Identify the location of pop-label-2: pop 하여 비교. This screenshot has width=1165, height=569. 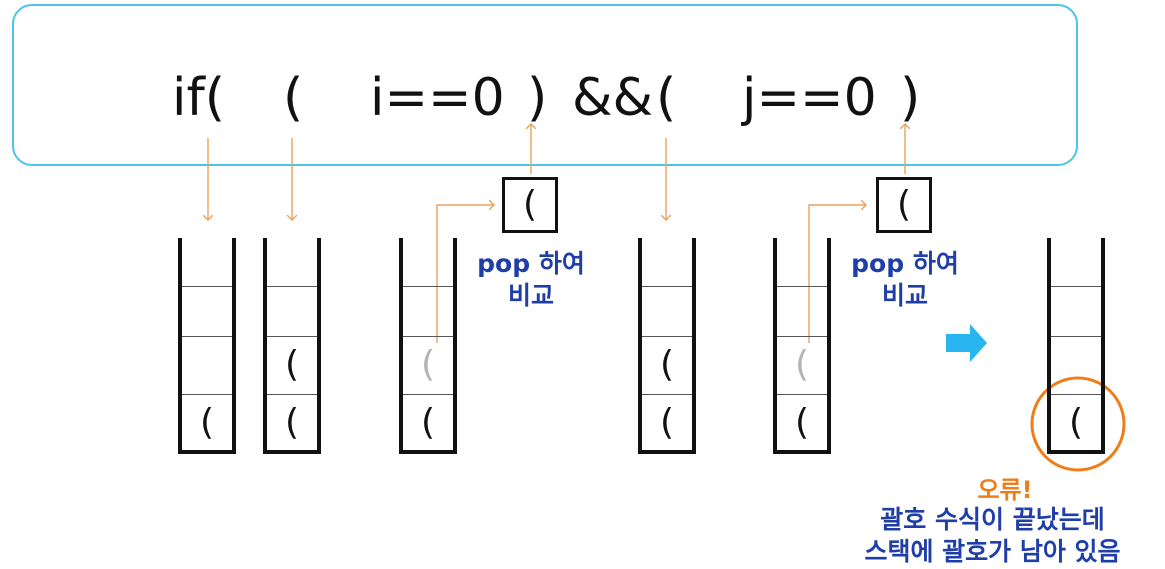
(905, 280).